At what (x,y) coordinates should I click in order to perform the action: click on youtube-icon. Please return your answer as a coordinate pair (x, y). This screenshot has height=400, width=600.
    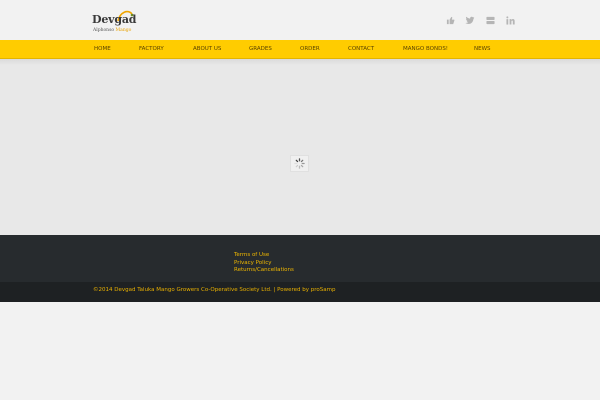
    Looking at the image, I should click on (490, 20).